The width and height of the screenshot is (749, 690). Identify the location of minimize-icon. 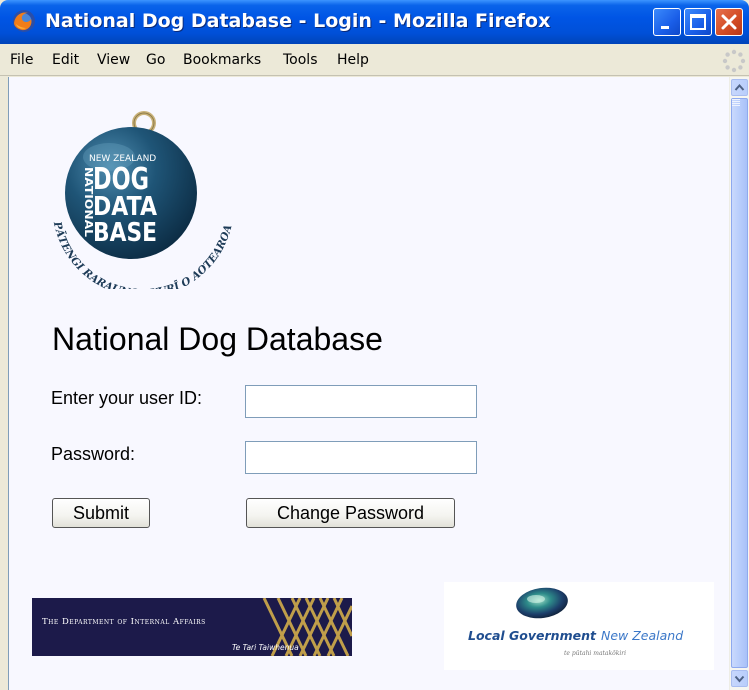
(665, 27).